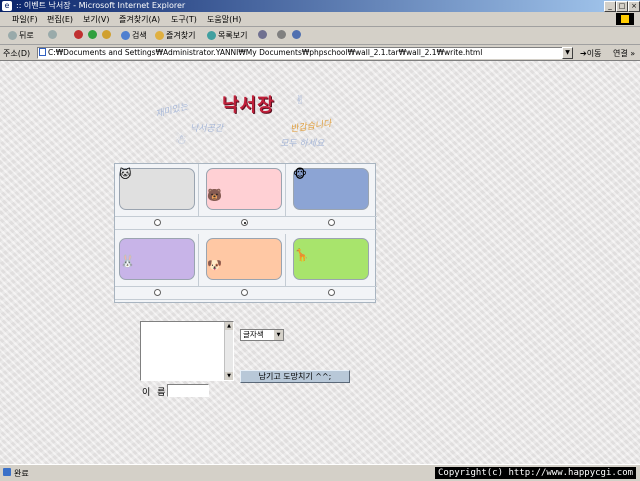  Describe the element at coordinates (634, 6) in the screenshot. I see `close-button: ×` at that location.